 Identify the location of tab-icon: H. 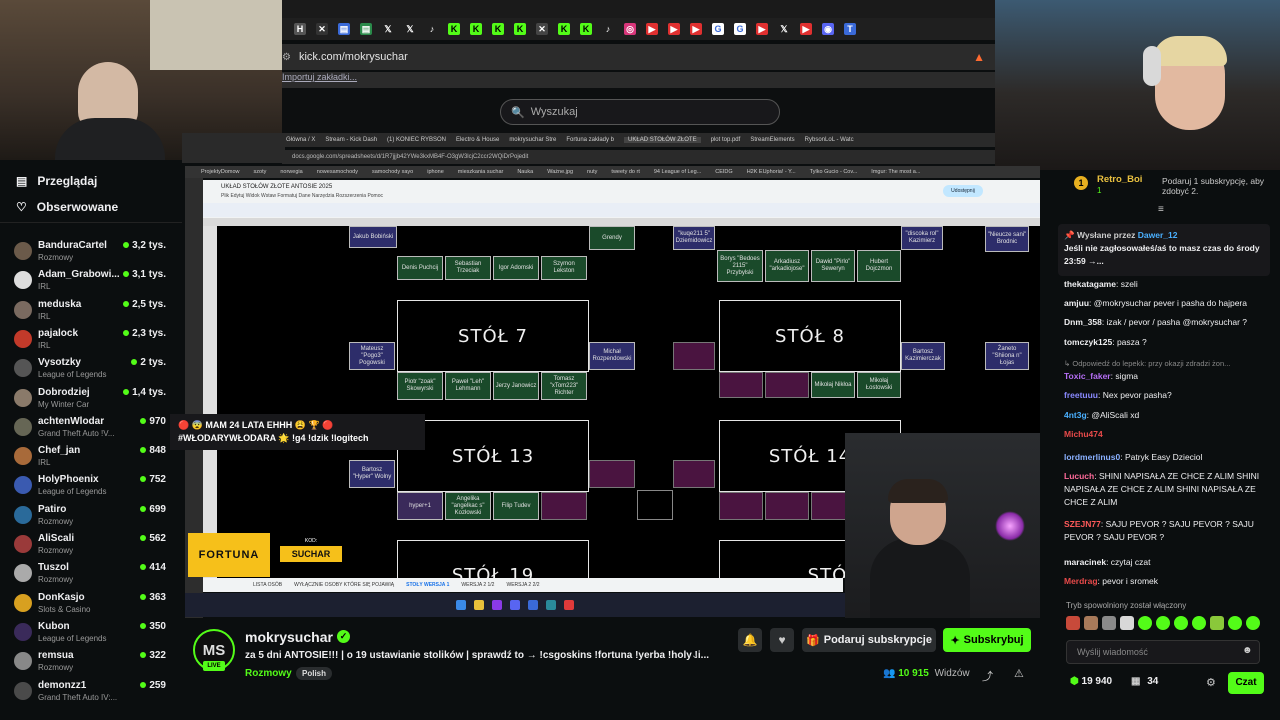
(300, 29).